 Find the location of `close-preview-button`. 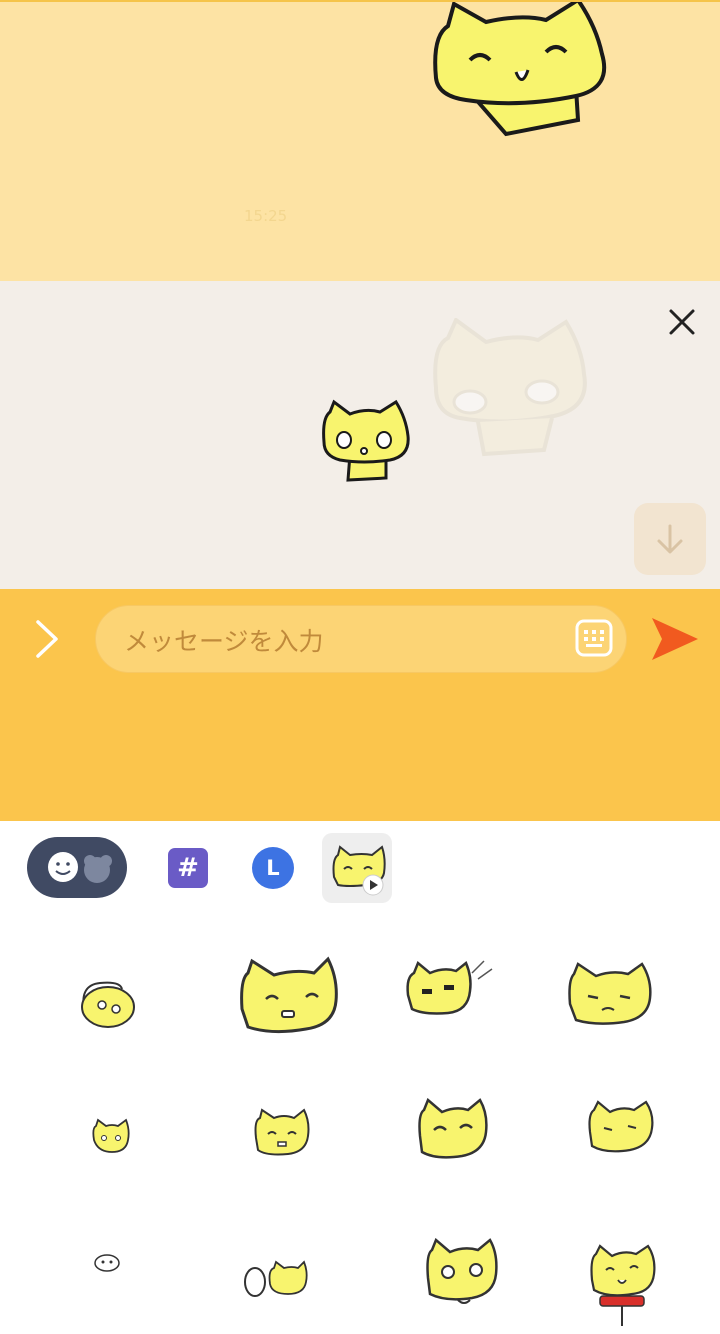

close-preview-button is located at coordinates (682, 322).